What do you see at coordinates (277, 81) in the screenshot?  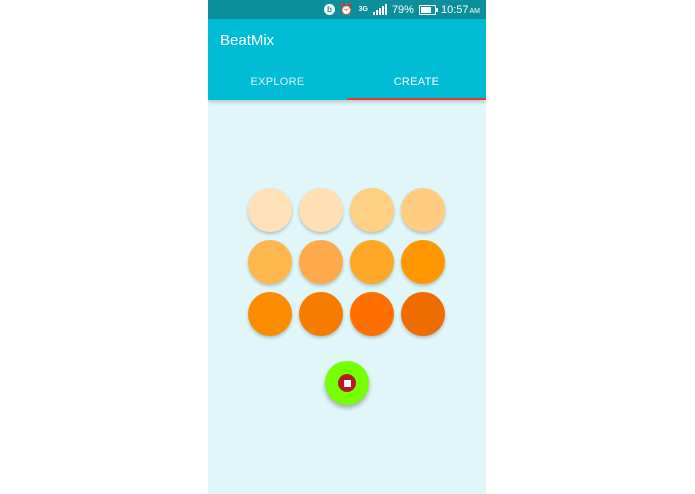 I see `tab-explore: EXPLORE` at bounding box center [277, 81].